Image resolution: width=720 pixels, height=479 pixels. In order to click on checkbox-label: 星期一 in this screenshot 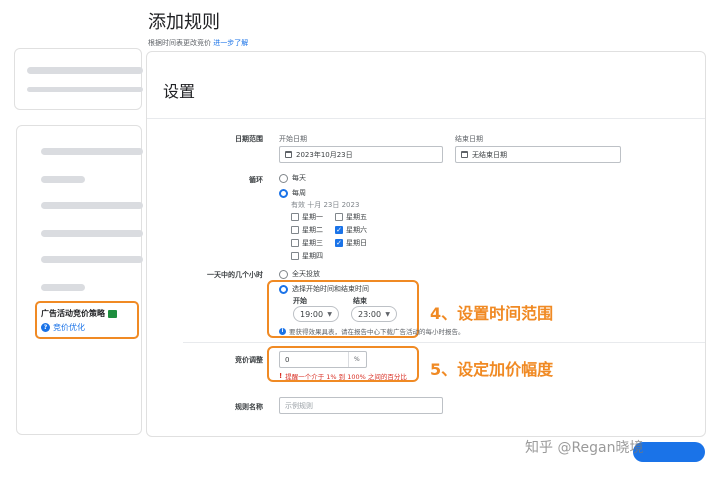, I will do `click(312, 217)`.